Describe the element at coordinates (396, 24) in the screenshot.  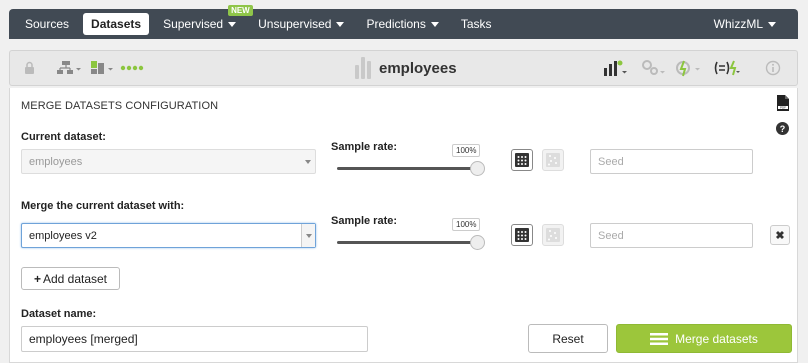
I see `nav-predictions-label: Predictions` at that location.